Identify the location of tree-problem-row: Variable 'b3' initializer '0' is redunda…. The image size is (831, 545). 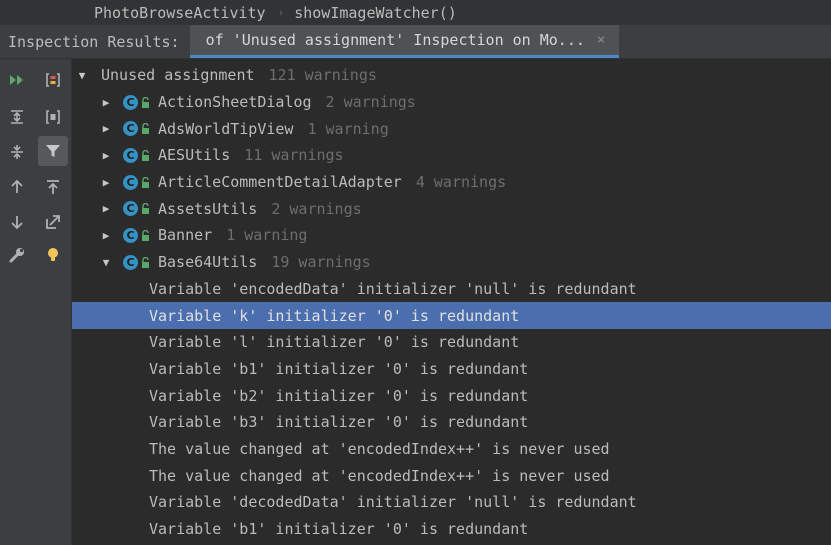
(451, 422).